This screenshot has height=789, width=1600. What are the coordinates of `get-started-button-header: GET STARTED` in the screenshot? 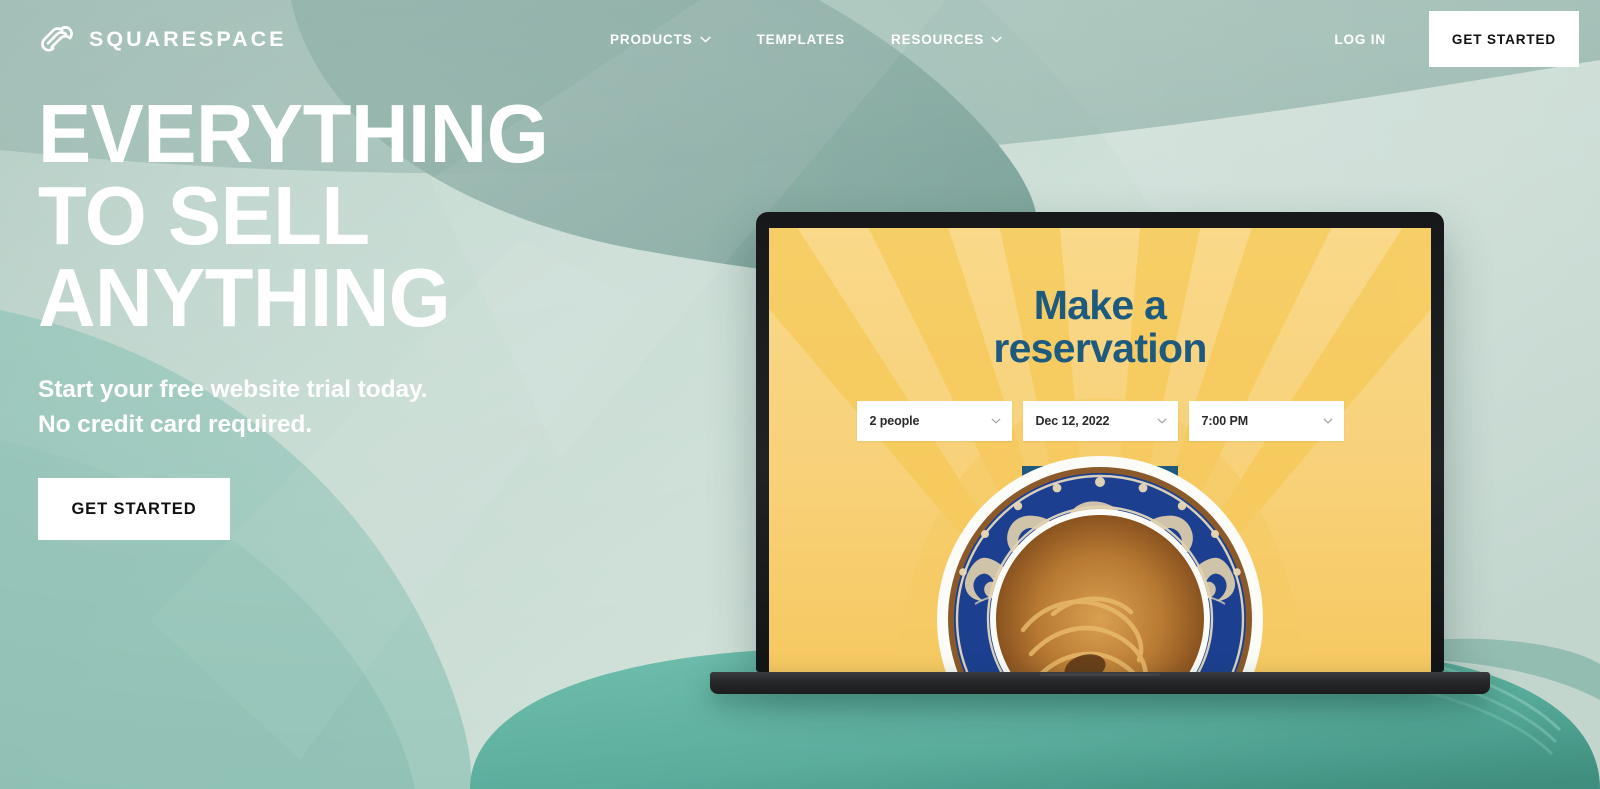 It's located at (1504, 39).